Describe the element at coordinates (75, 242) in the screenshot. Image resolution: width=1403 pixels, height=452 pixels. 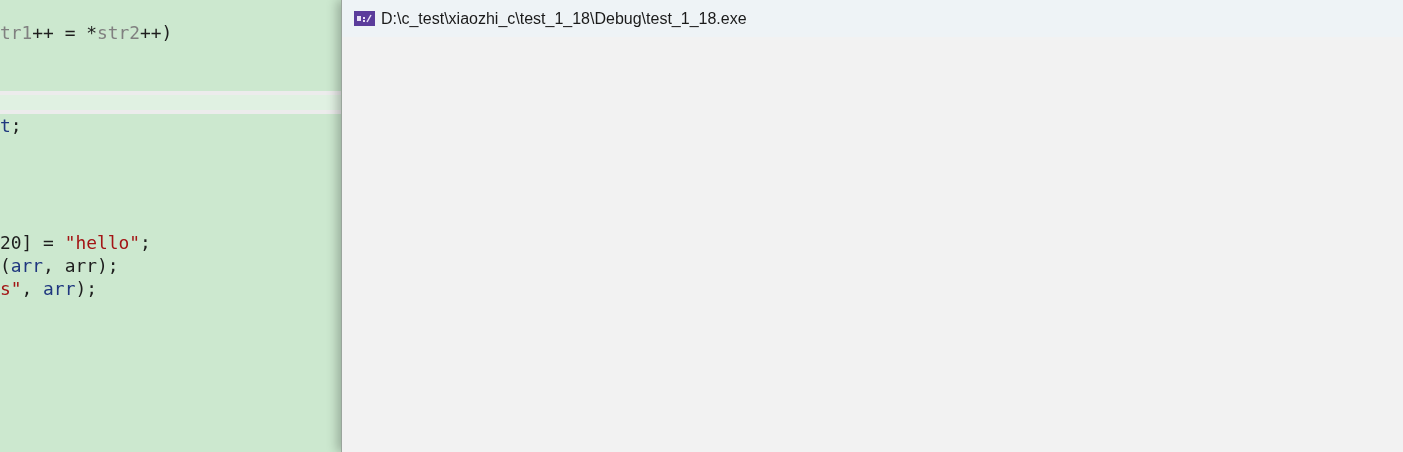
I see `code-line: 20] = "hello";` at that location.